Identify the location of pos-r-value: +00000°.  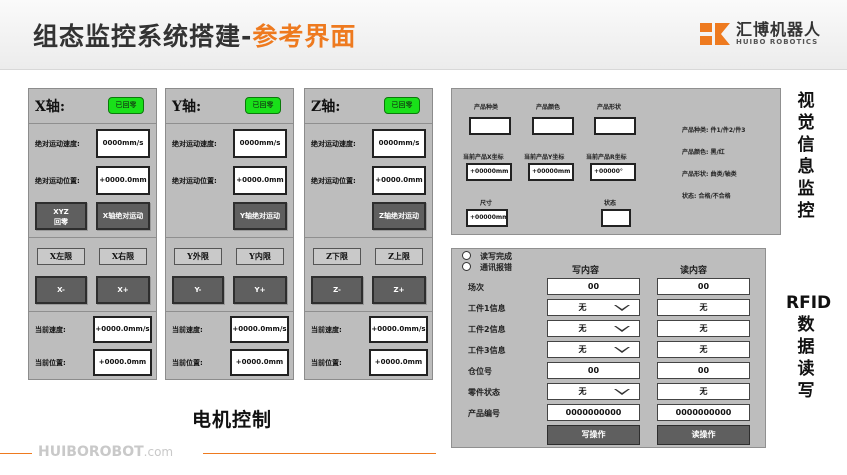
(613, 172).